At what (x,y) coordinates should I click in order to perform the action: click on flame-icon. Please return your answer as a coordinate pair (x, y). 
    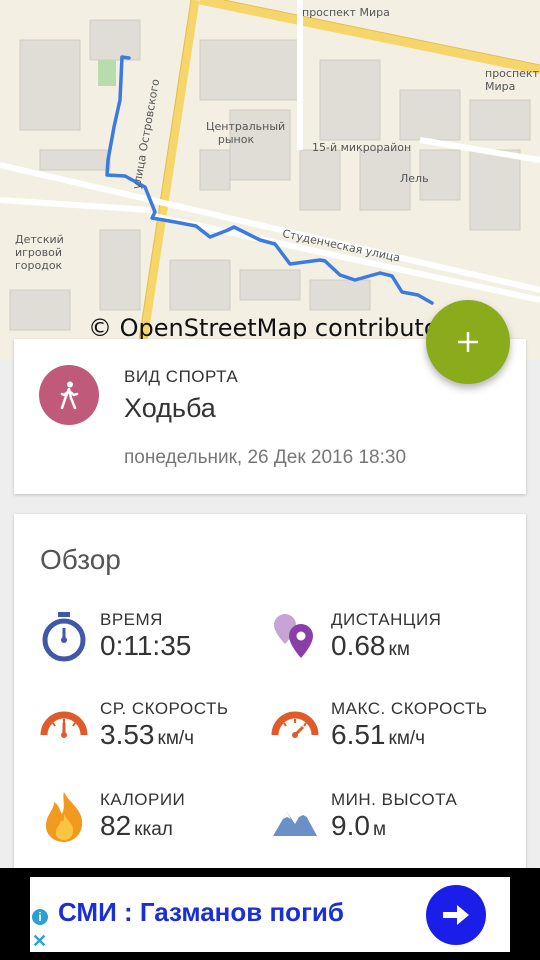
    Looking at the image, I should click on (64, 817).